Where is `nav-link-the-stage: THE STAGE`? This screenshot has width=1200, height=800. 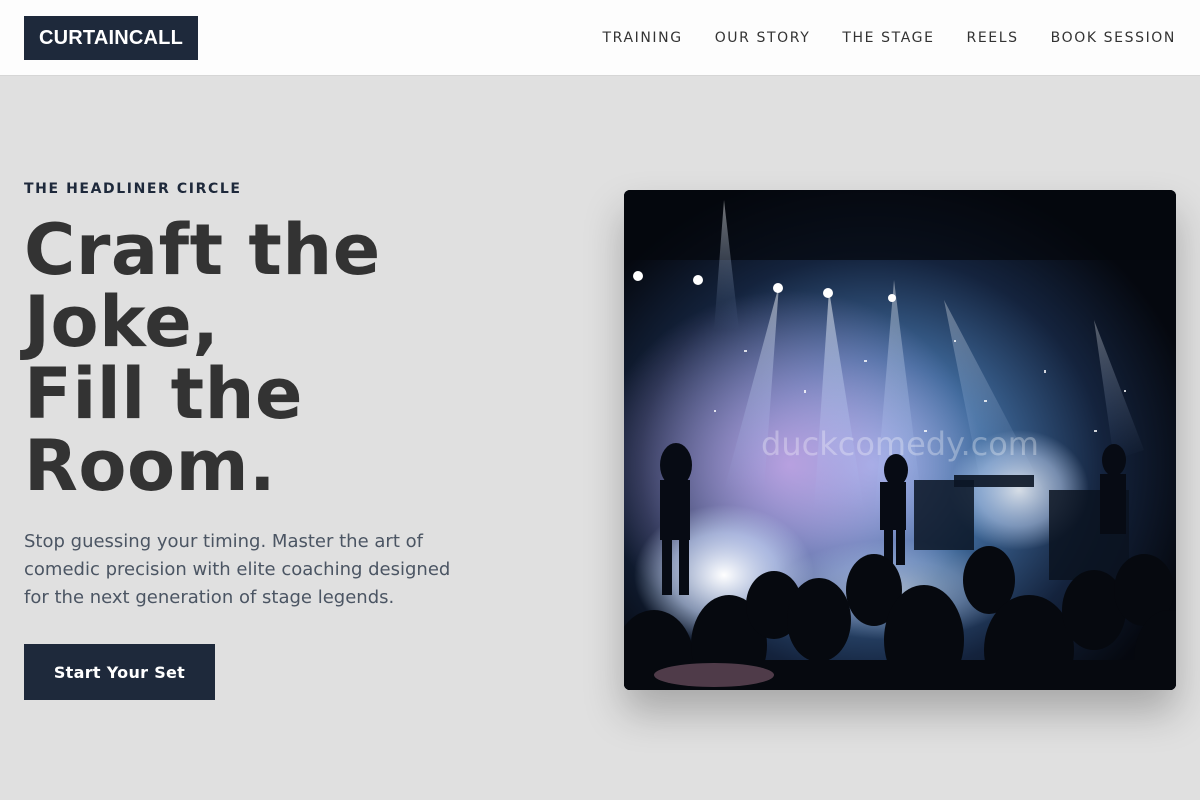
nav-link-the-stage: THE STAGE is located at coordinates (888, 38).